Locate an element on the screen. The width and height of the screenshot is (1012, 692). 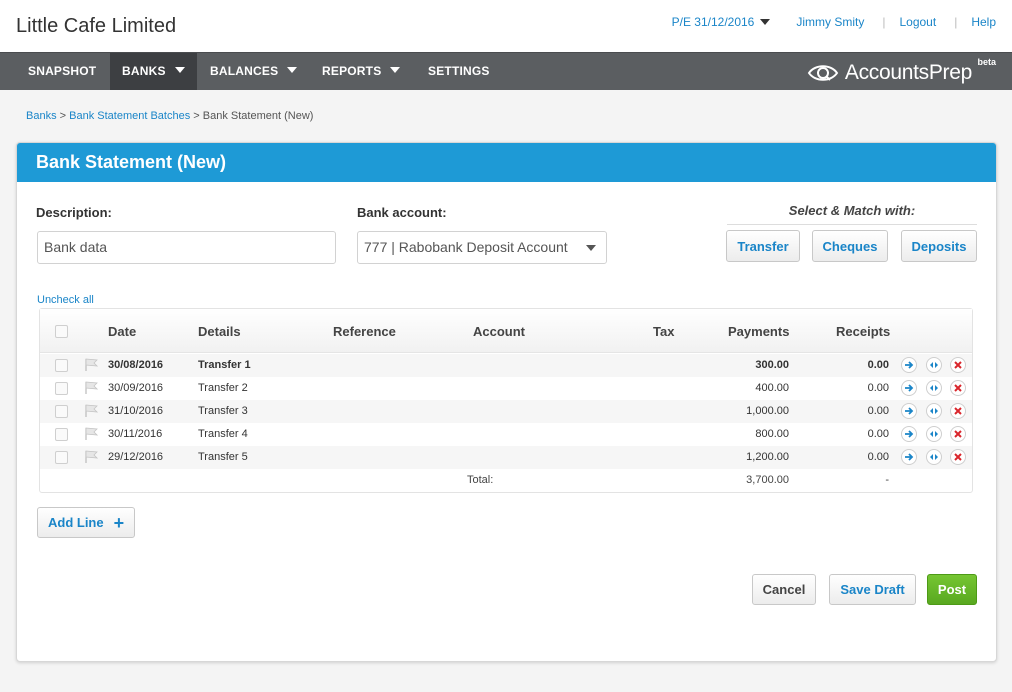
nav-item-snapshot: SNAPSHOT is located at coordinates (62, 71).